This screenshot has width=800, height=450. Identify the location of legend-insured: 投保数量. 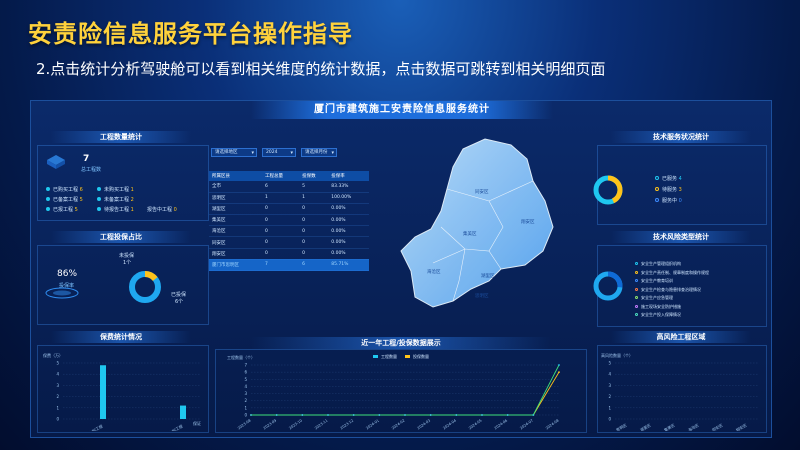
(421, 356).